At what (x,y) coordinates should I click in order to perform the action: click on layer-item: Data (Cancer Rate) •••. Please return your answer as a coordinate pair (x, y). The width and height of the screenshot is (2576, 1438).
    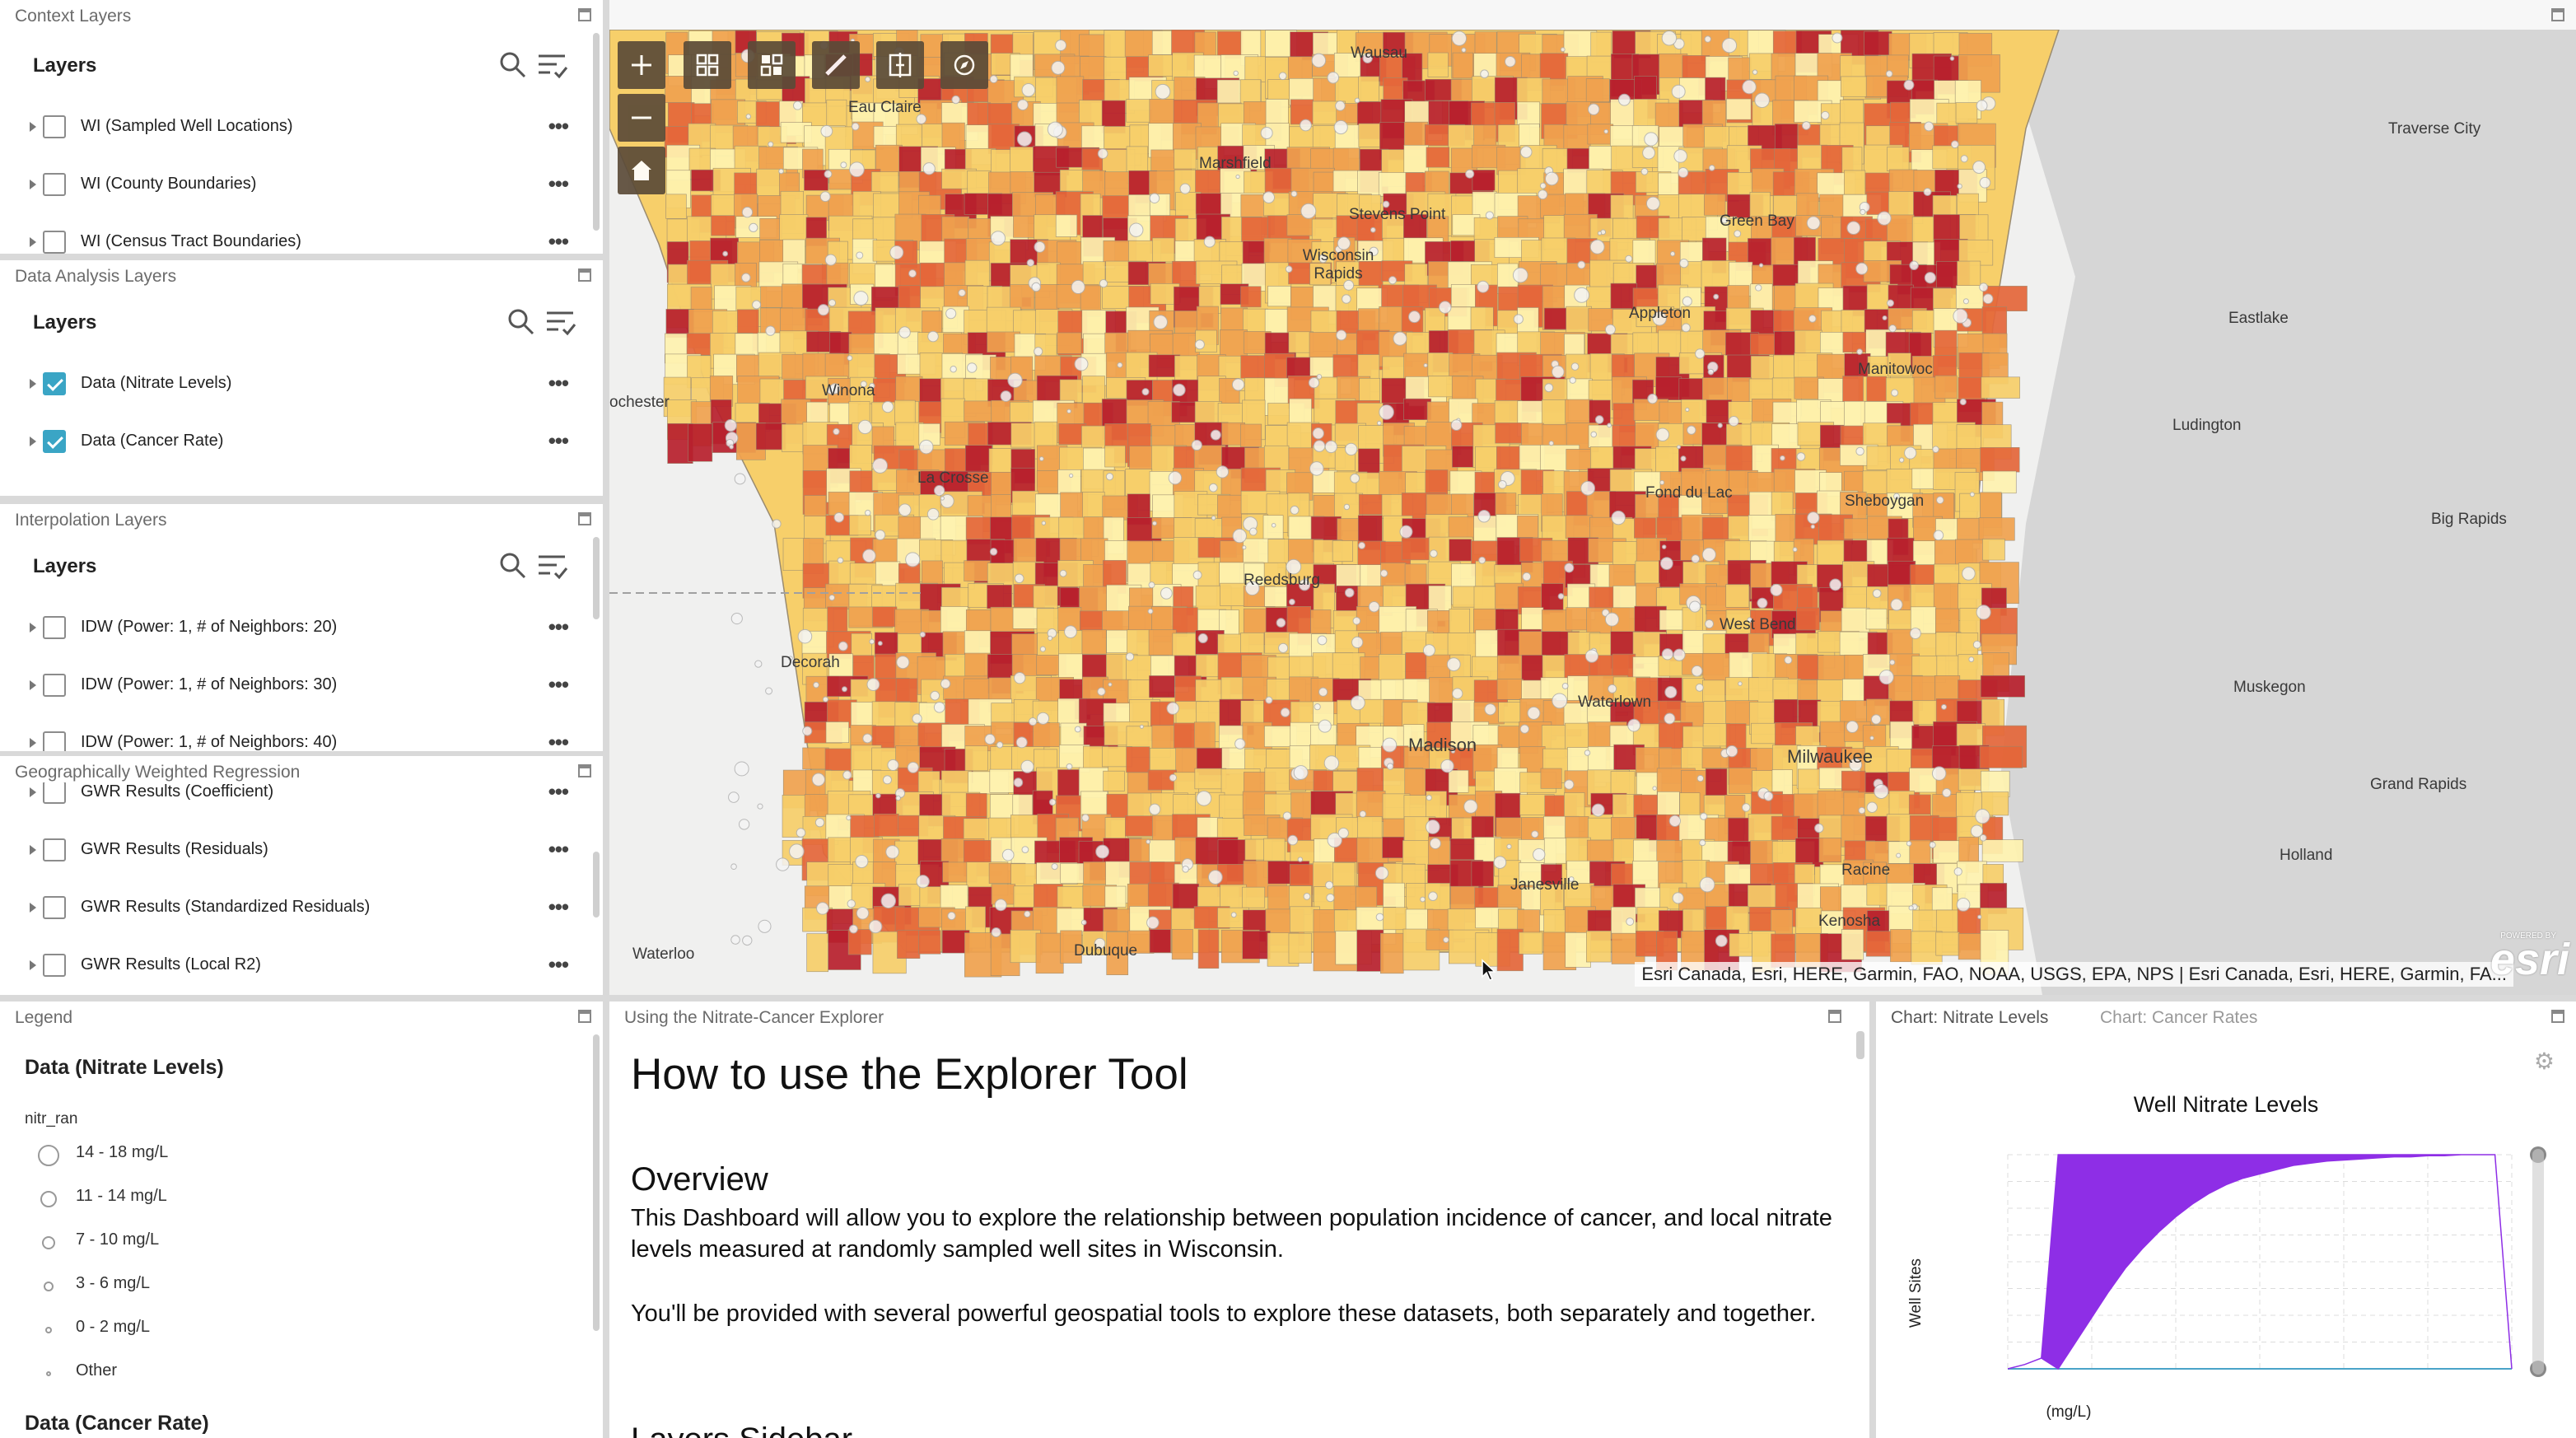
    Looking at the image, I should click on (301, 443).